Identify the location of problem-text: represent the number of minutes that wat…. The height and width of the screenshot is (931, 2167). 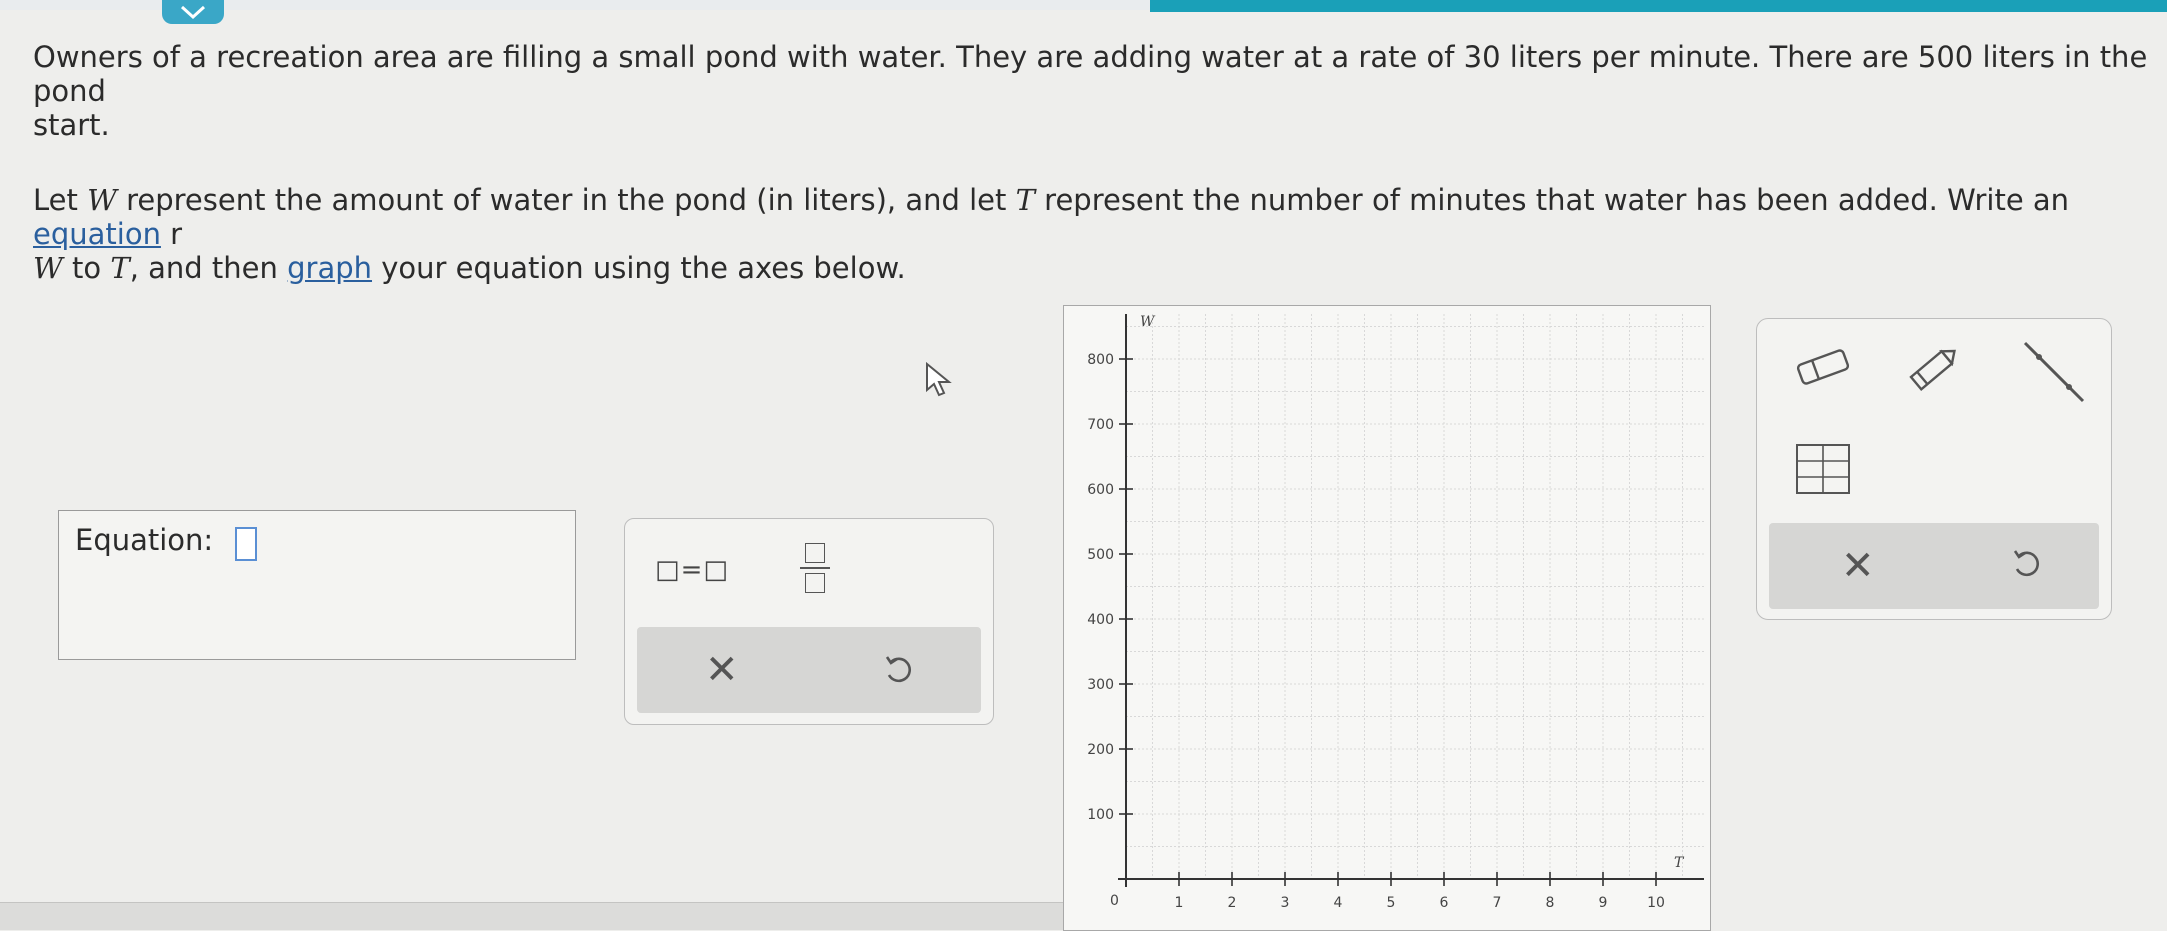
(1552, 199).